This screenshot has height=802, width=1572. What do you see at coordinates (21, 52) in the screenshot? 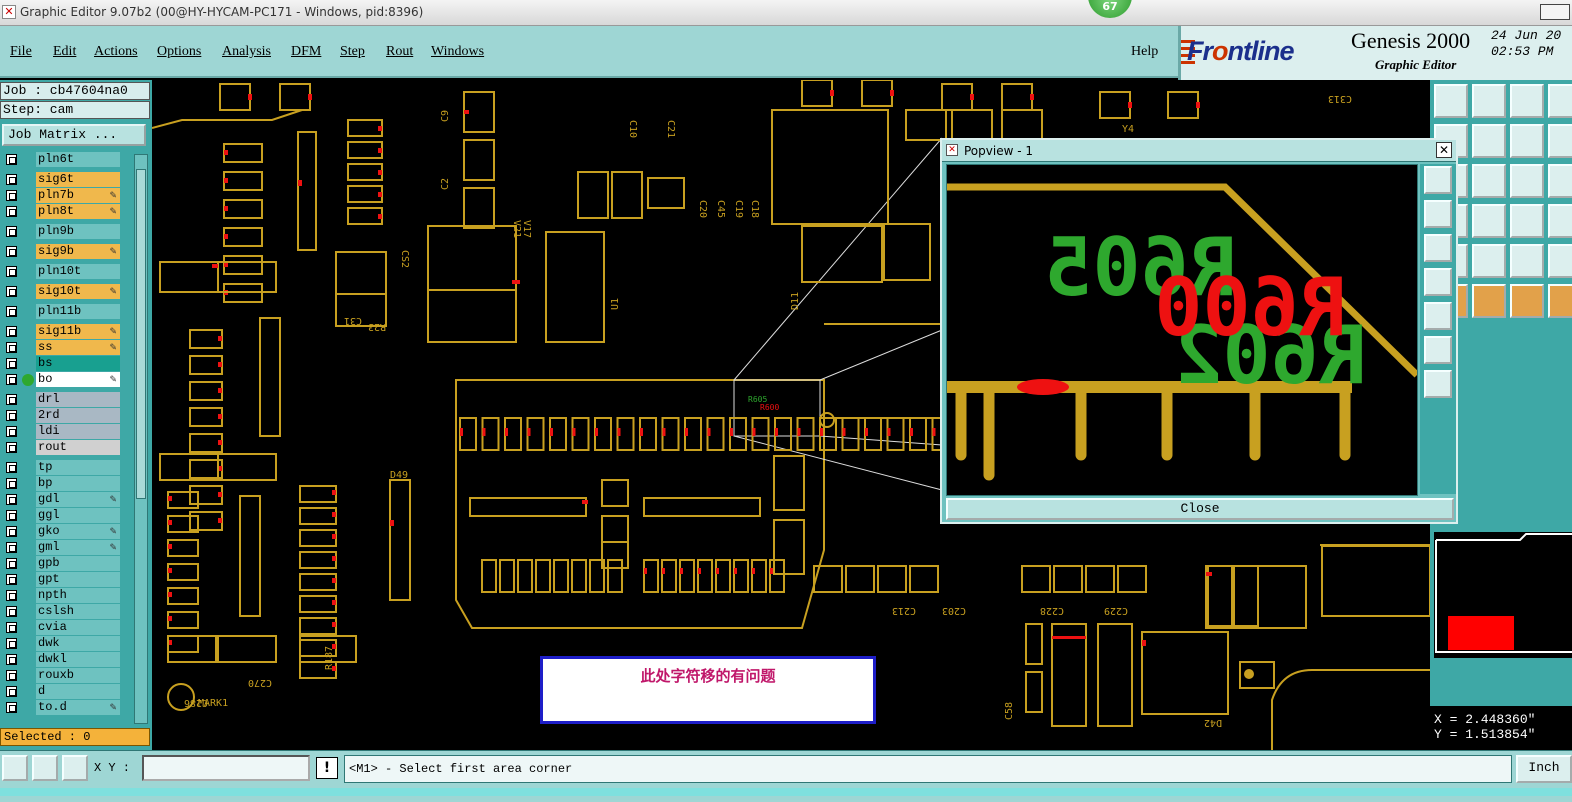
I see `menu-file: File` at bounding box center [21, 52].